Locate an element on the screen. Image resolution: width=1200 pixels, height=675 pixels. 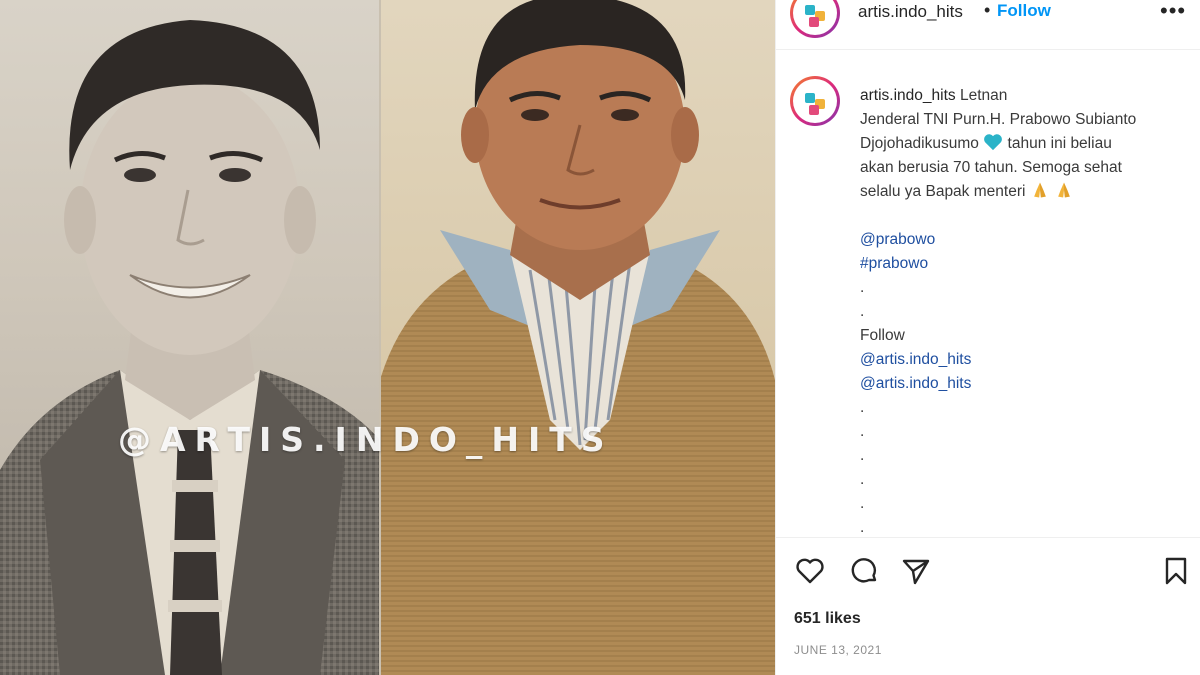
speech-bubble-icon is located at coordinates (864, 571).